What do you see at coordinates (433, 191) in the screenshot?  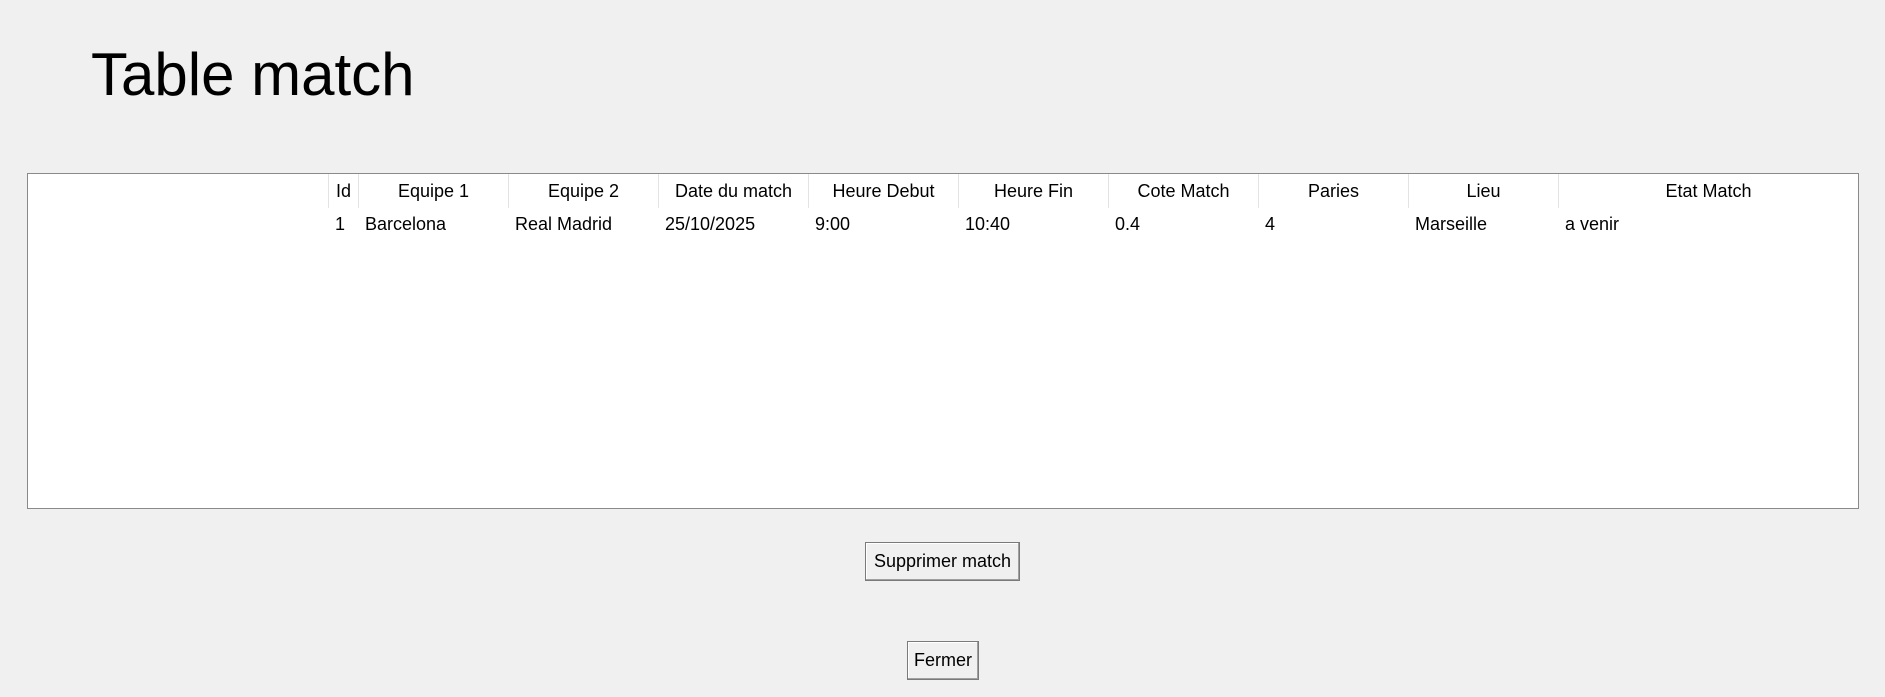 I see `column-header-equipe-1: Equipe 1` at bounding box center [433, 191].